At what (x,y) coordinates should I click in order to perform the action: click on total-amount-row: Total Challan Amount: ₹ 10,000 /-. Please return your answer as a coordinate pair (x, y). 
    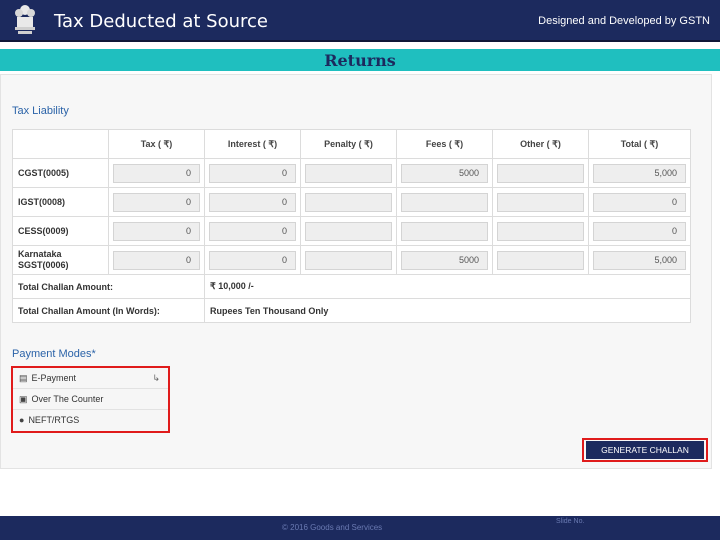
    Looking at the image, I should click on (351, 286).